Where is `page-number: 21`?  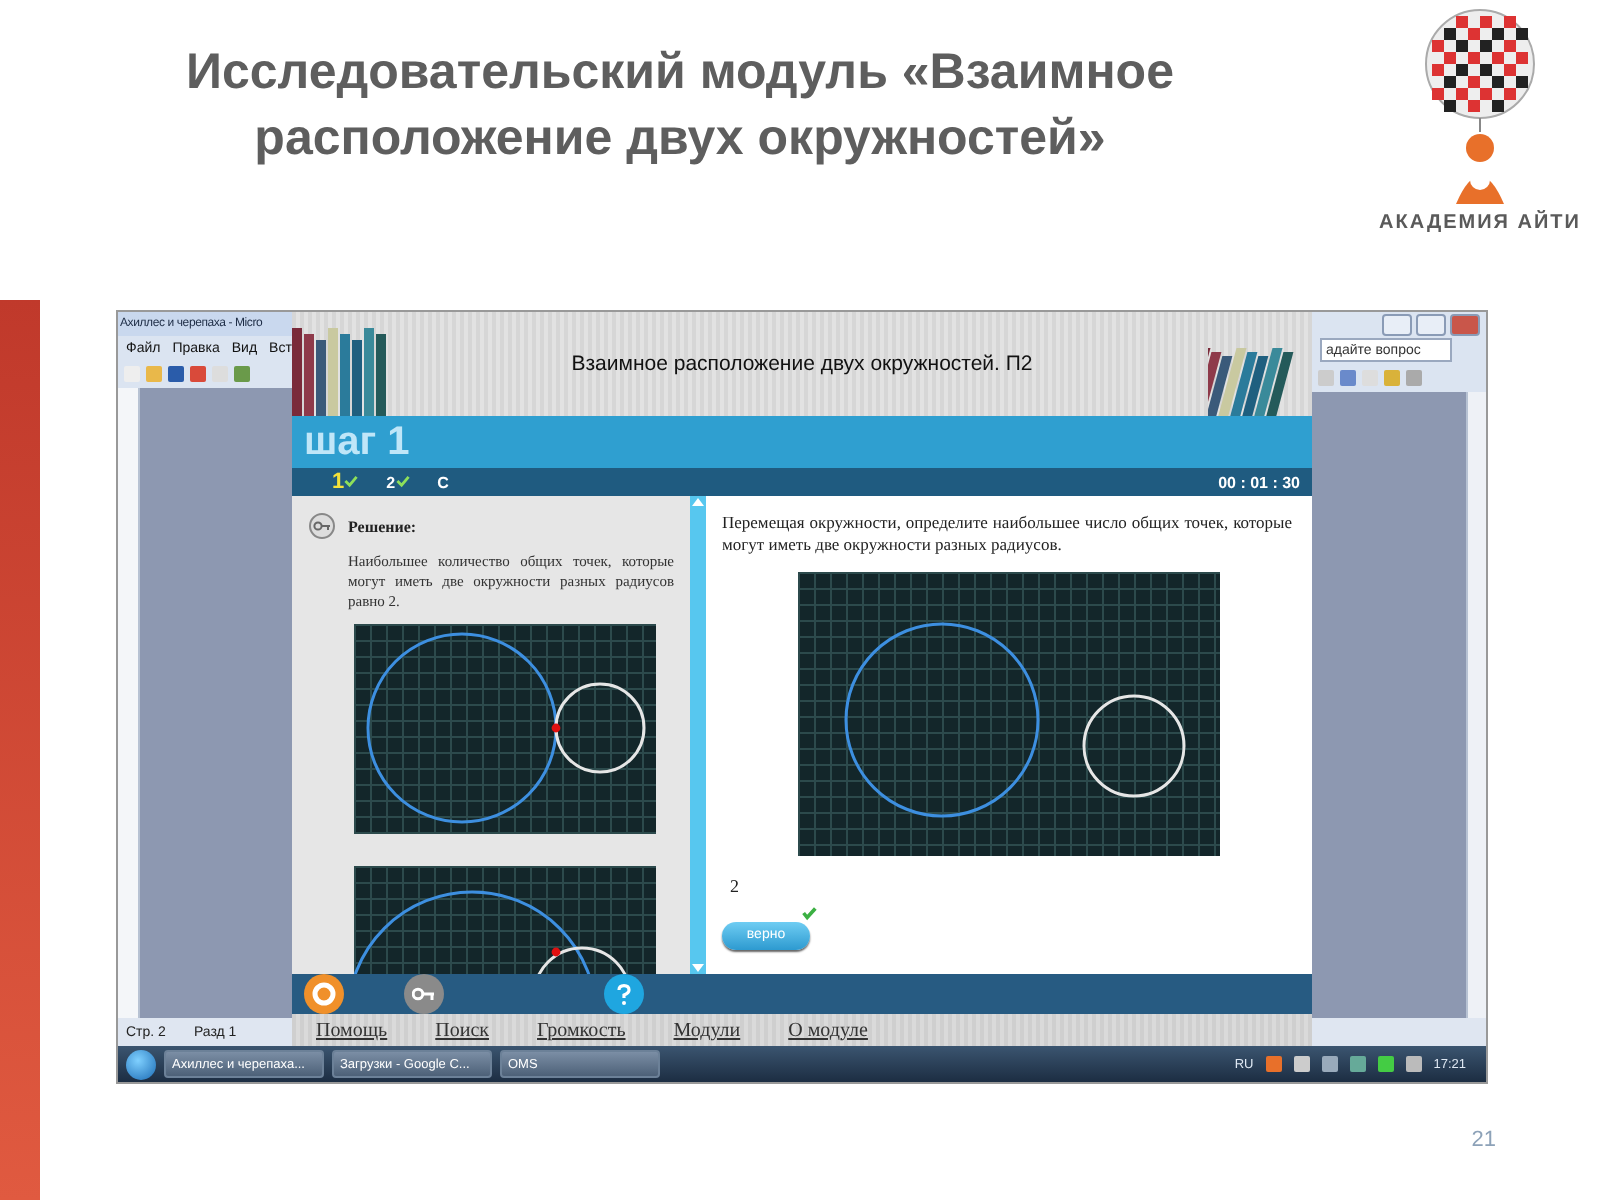 page-number: 21 is located at coordinates (1483, 1140).